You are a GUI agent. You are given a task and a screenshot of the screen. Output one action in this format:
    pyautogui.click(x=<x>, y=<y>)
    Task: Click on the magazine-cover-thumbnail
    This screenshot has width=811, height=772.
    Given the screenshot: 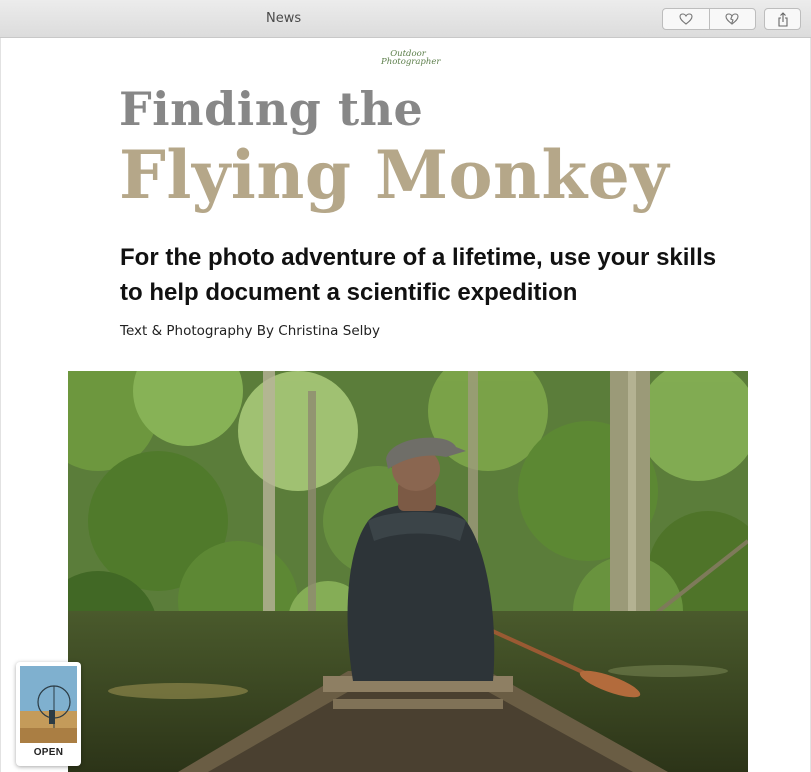 What is the action you would take?
    pyautogui.click(x=48, y=704)
    